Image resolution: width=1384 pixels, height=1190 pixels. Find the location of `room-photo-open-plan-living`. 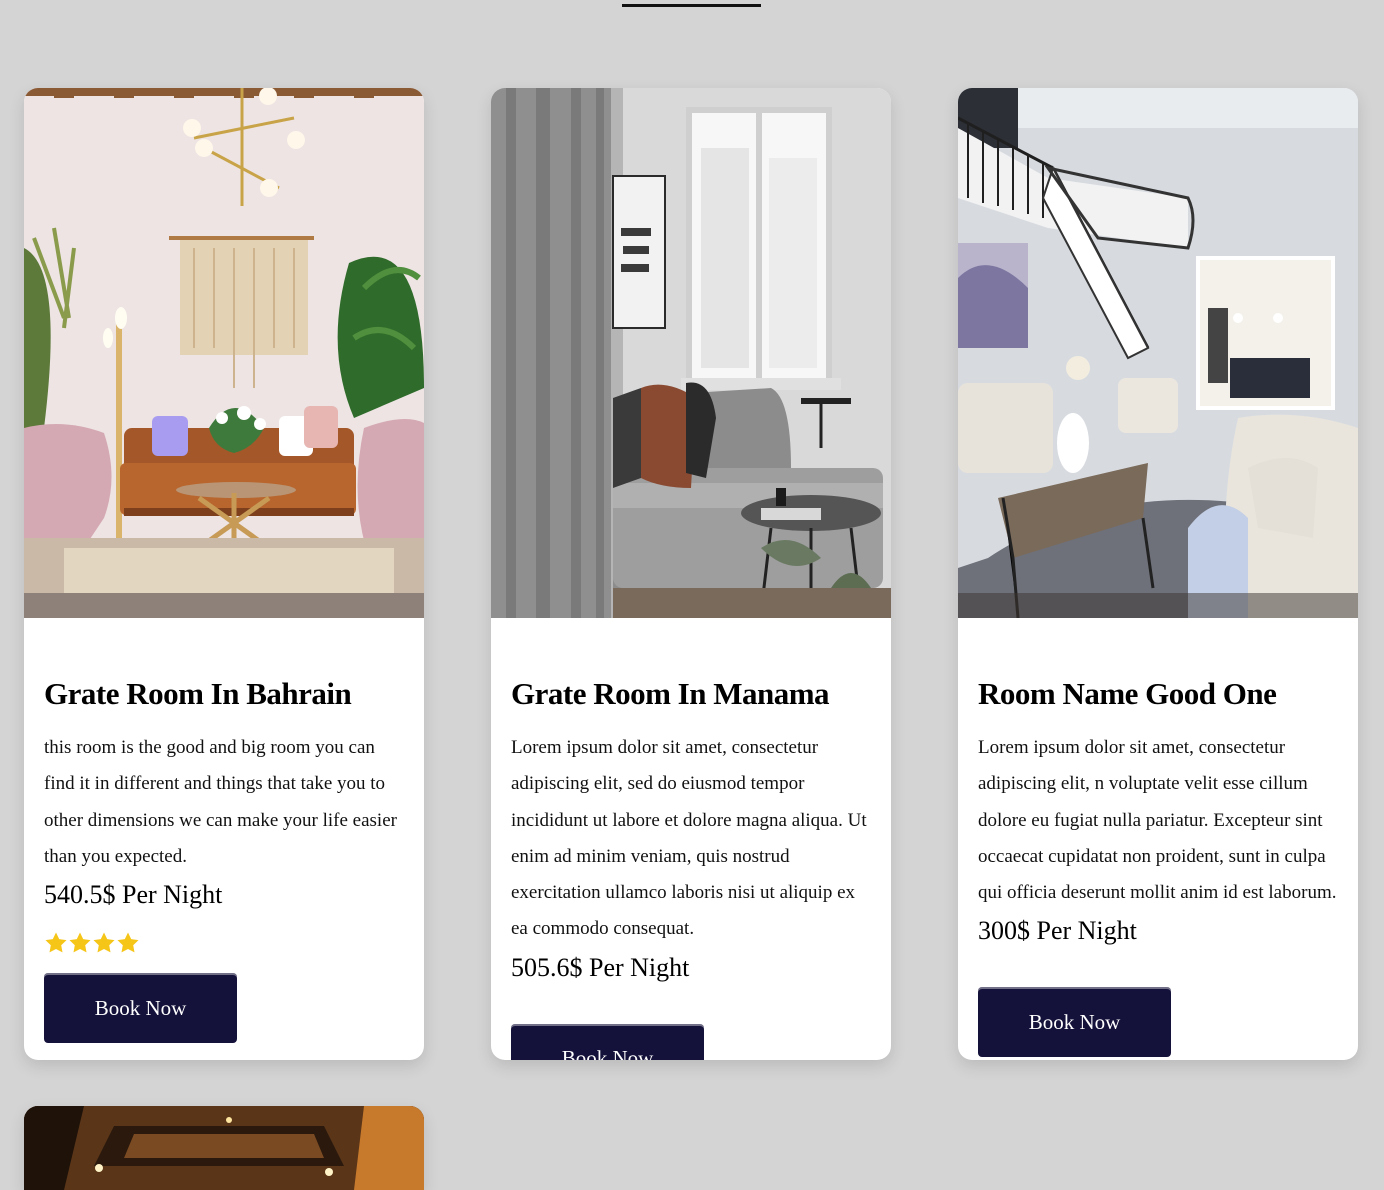

room-photo-open-plan-living is located at coordinates (1158, 353).